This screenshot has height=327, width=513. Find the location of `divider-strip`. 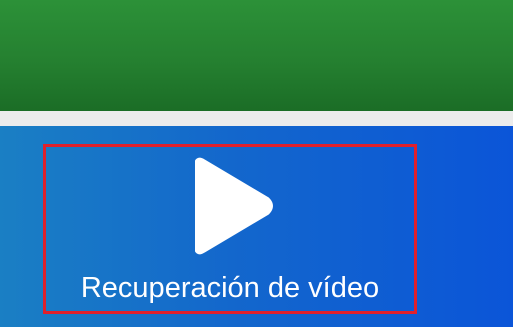

divider-strip is located at coordinates (256, 118).